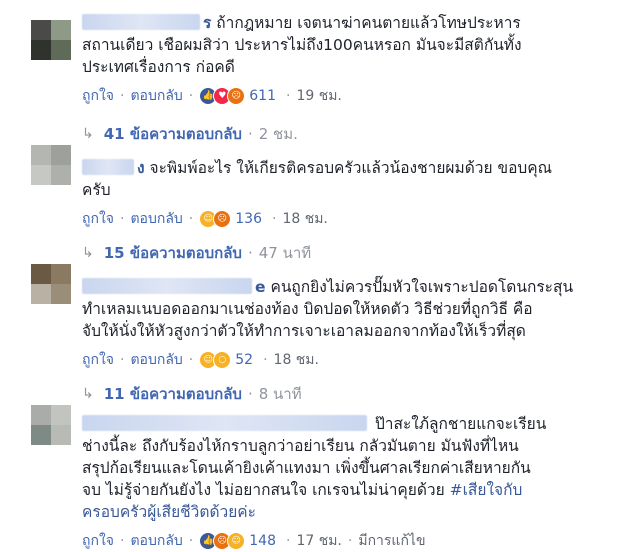  What do you see at coordinates (222, 541) in the screenshot?
I see `reactions: 👍 ☹ ☺` at bounding box center [222, 541].